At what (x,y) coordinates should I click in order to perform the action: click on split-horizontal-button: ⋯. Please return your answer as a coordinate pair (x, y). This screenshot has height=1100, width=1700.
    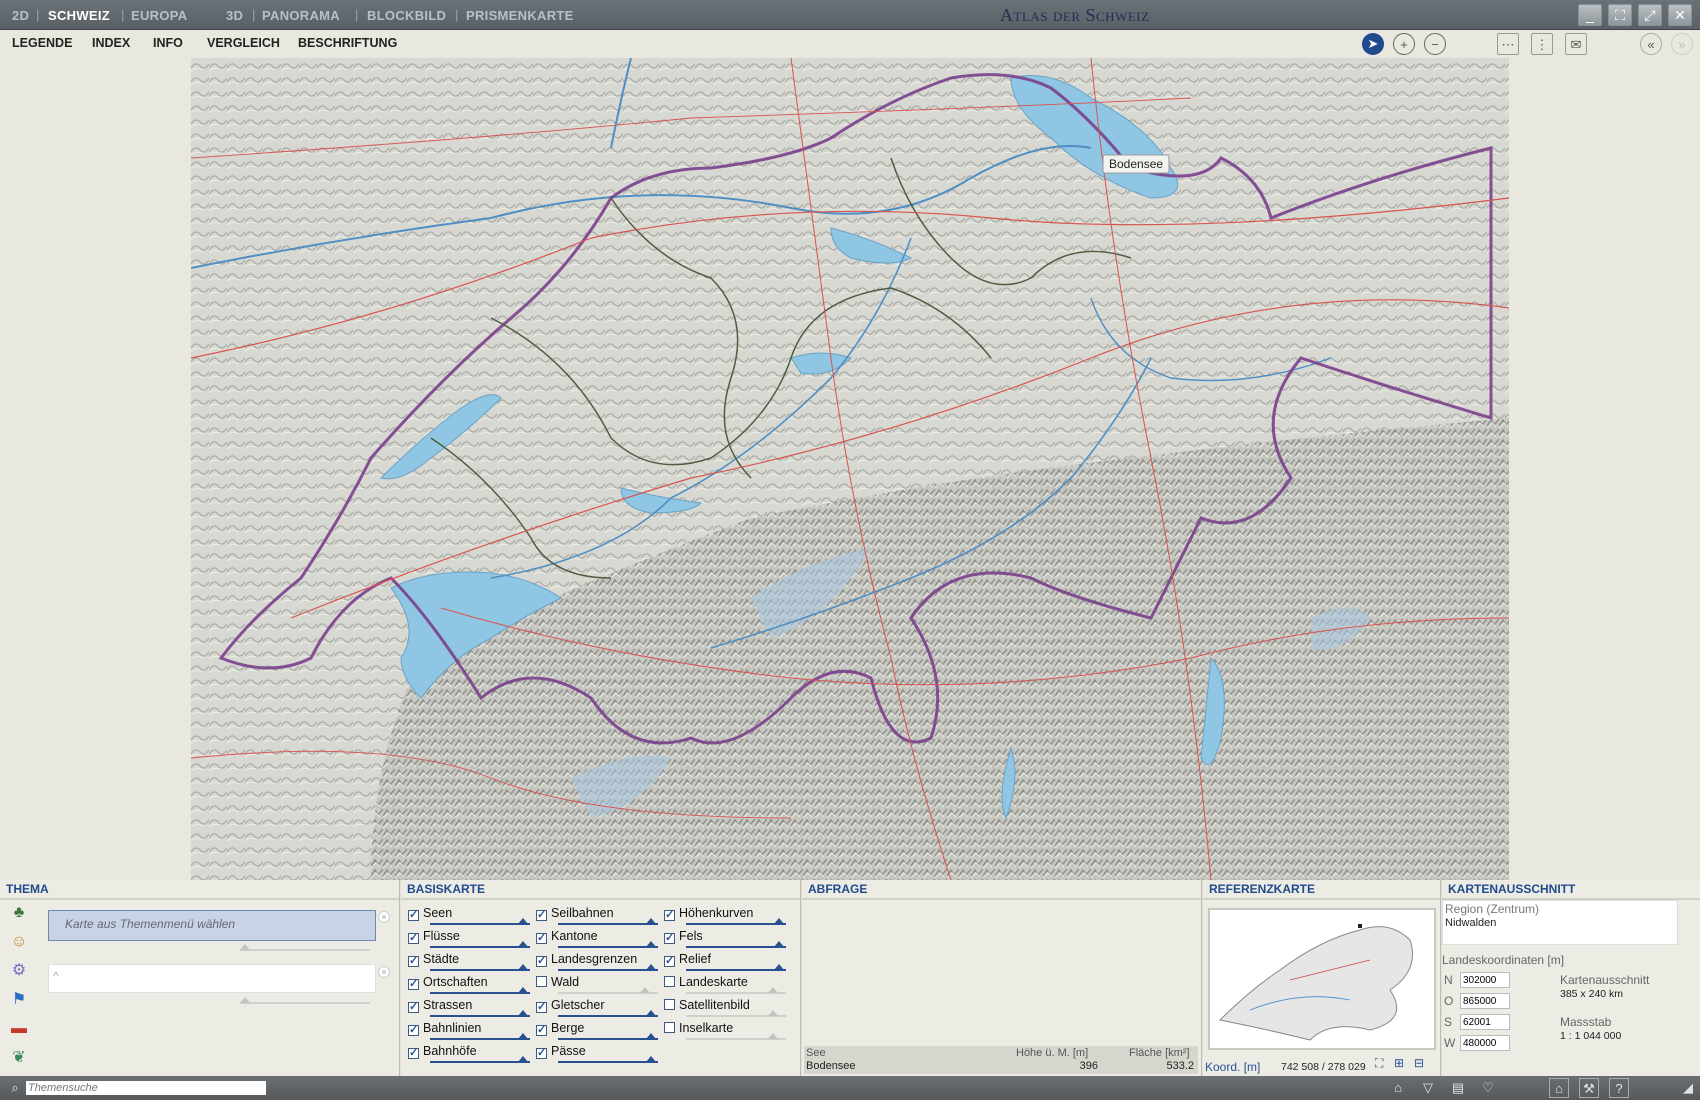
    Looking at the image, I should click on (1508, 44).